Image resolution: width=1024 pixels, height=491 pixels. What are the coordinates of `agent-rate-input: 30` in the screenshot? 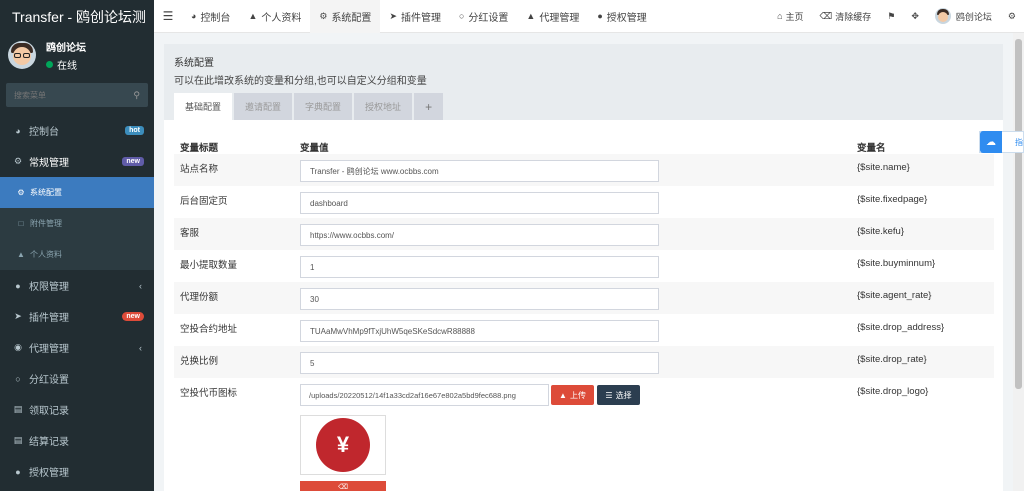 It's located at (479, 299).